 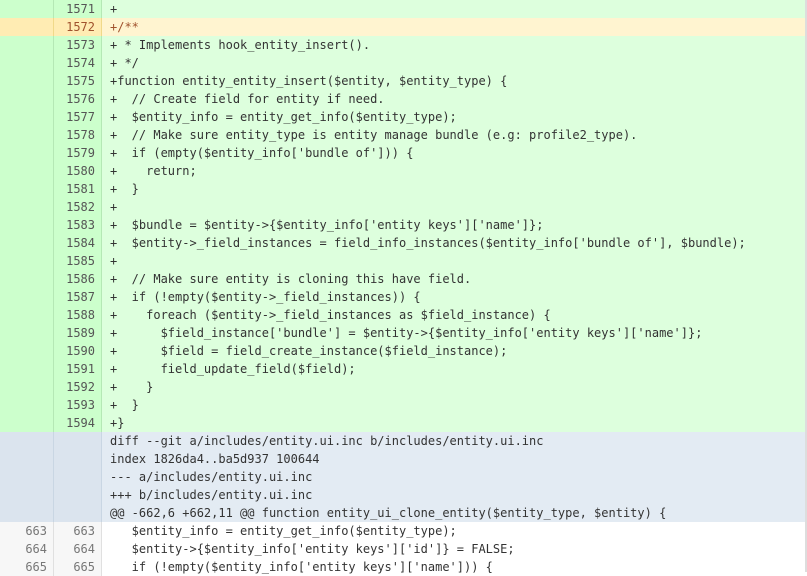 What do you see at coordinates (403, 45) in the screenshot?
I see `diff-line: 1573 + * Implements hook_entity_insert().` at bounding box center [403, 45].